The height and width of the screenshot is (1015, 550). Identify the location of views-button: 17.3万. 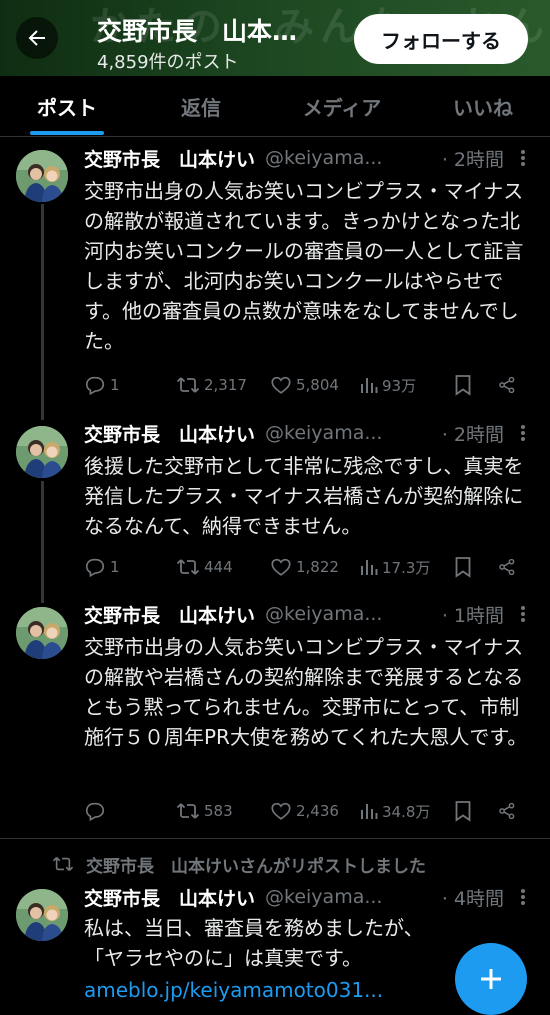
(395, 567).